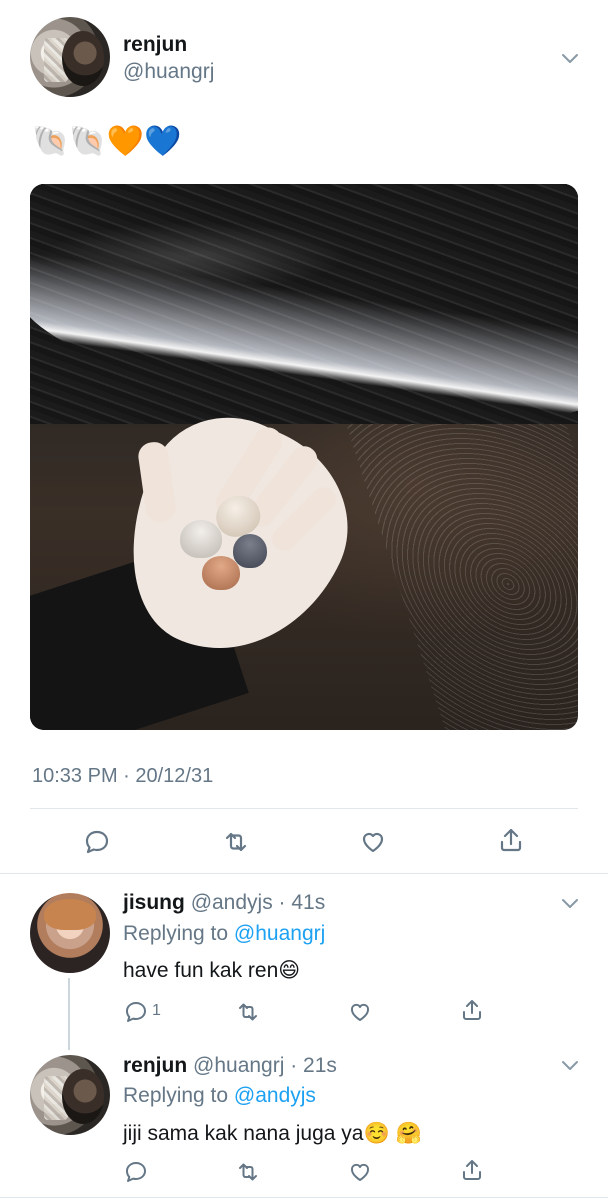  Describe the element at coordinates (107, 141) in the screenshot. I see `tweet-text: 🐚🐚🧡💙` at that location.